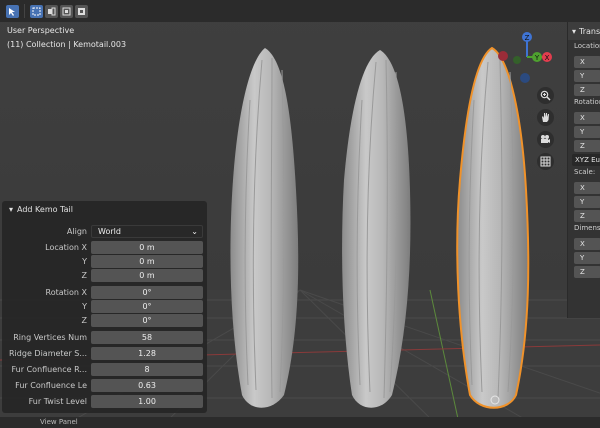  I want to click on dimensions-x-field: X, so click(587, 244).